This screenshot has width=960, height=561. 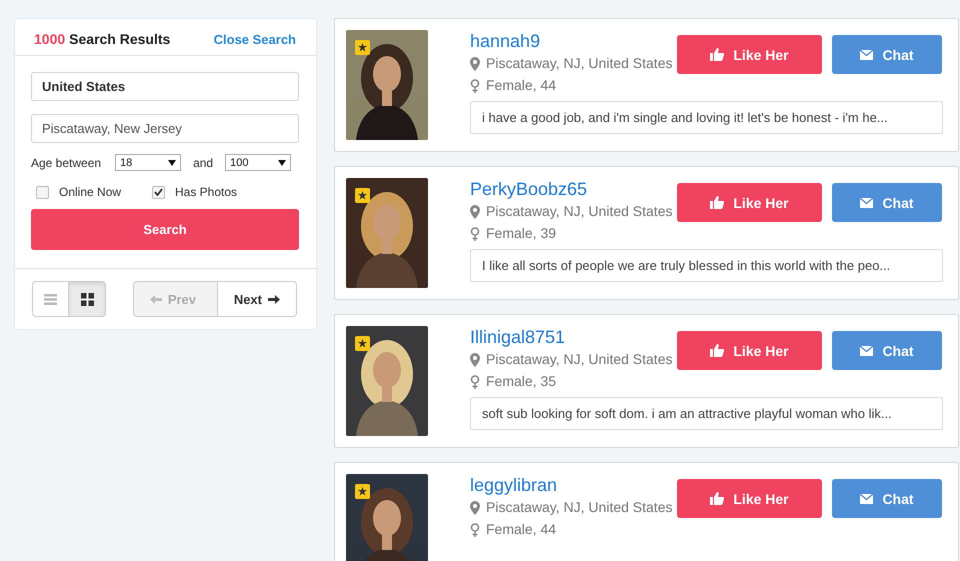 What do you see at coordinates (50, 39) in the screenshot?
I see `result-count: 1000` at bounding box center [50, 39].